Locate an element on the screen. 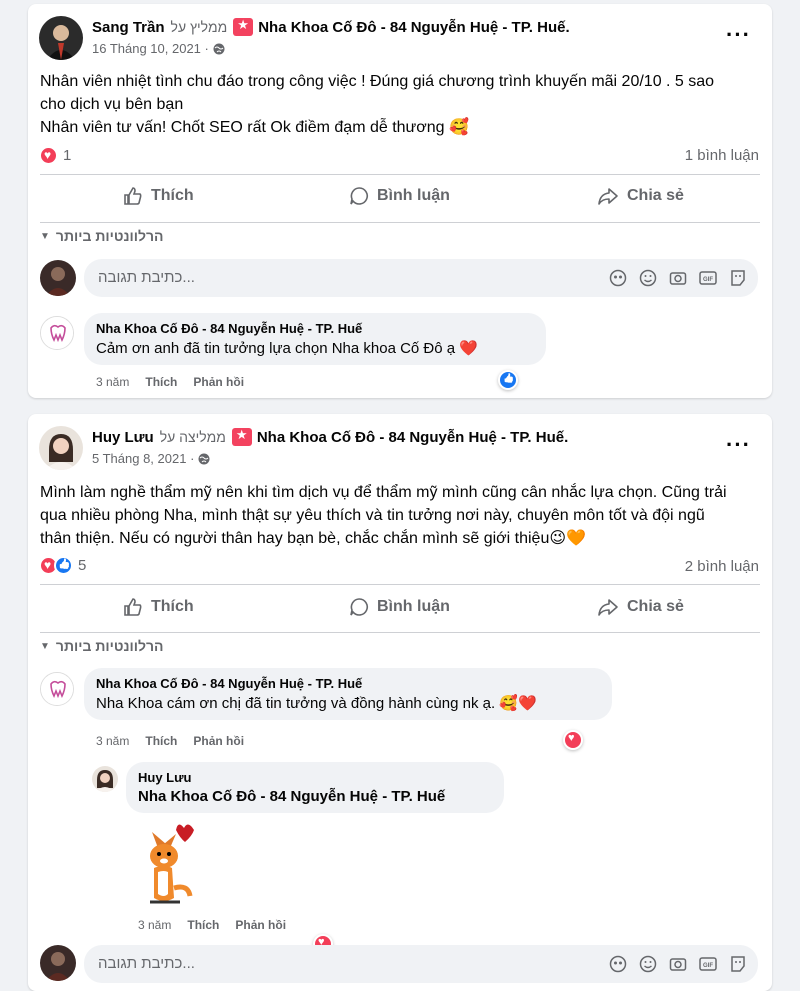 Image resolution: width=800 pixels, height=991 pixels. recommends-label: ממליץ על is located at coordinates (199, 27).